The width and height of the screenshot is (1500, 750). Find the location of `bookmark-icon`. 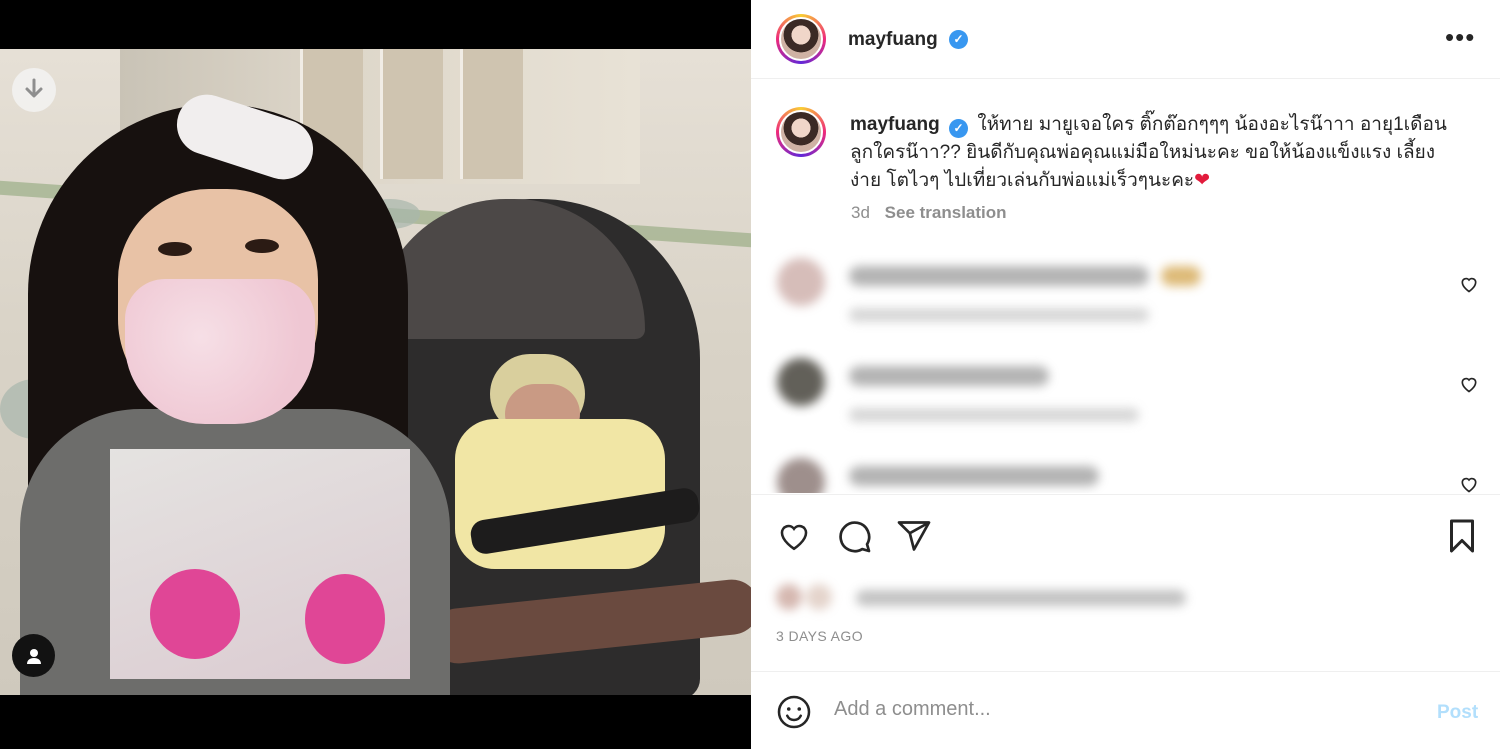

bookmark-icon is located at coordinates (1462, 536).